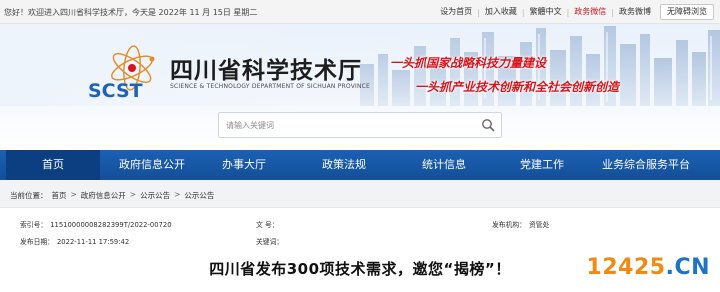 This screenshot has height=292, width=720. What do you see at coordinates (635, 12) in the screenshot?
I see `weibo-link: 政务微博` at bounding box center [635, 12].